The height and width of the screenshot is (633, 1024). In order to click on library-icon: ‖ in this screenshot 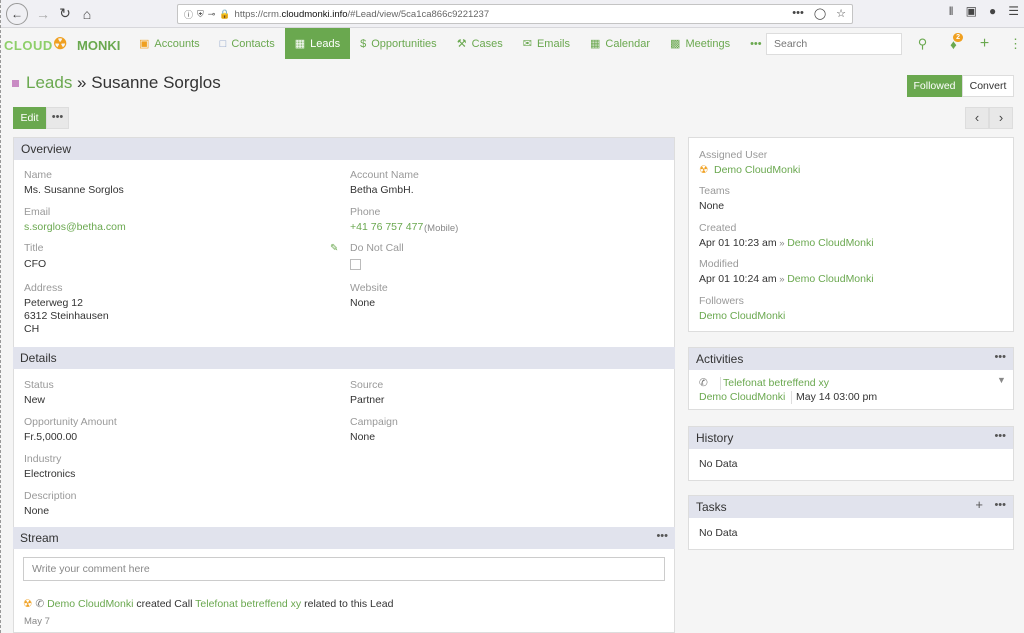, I will do `click(951, 11)`.